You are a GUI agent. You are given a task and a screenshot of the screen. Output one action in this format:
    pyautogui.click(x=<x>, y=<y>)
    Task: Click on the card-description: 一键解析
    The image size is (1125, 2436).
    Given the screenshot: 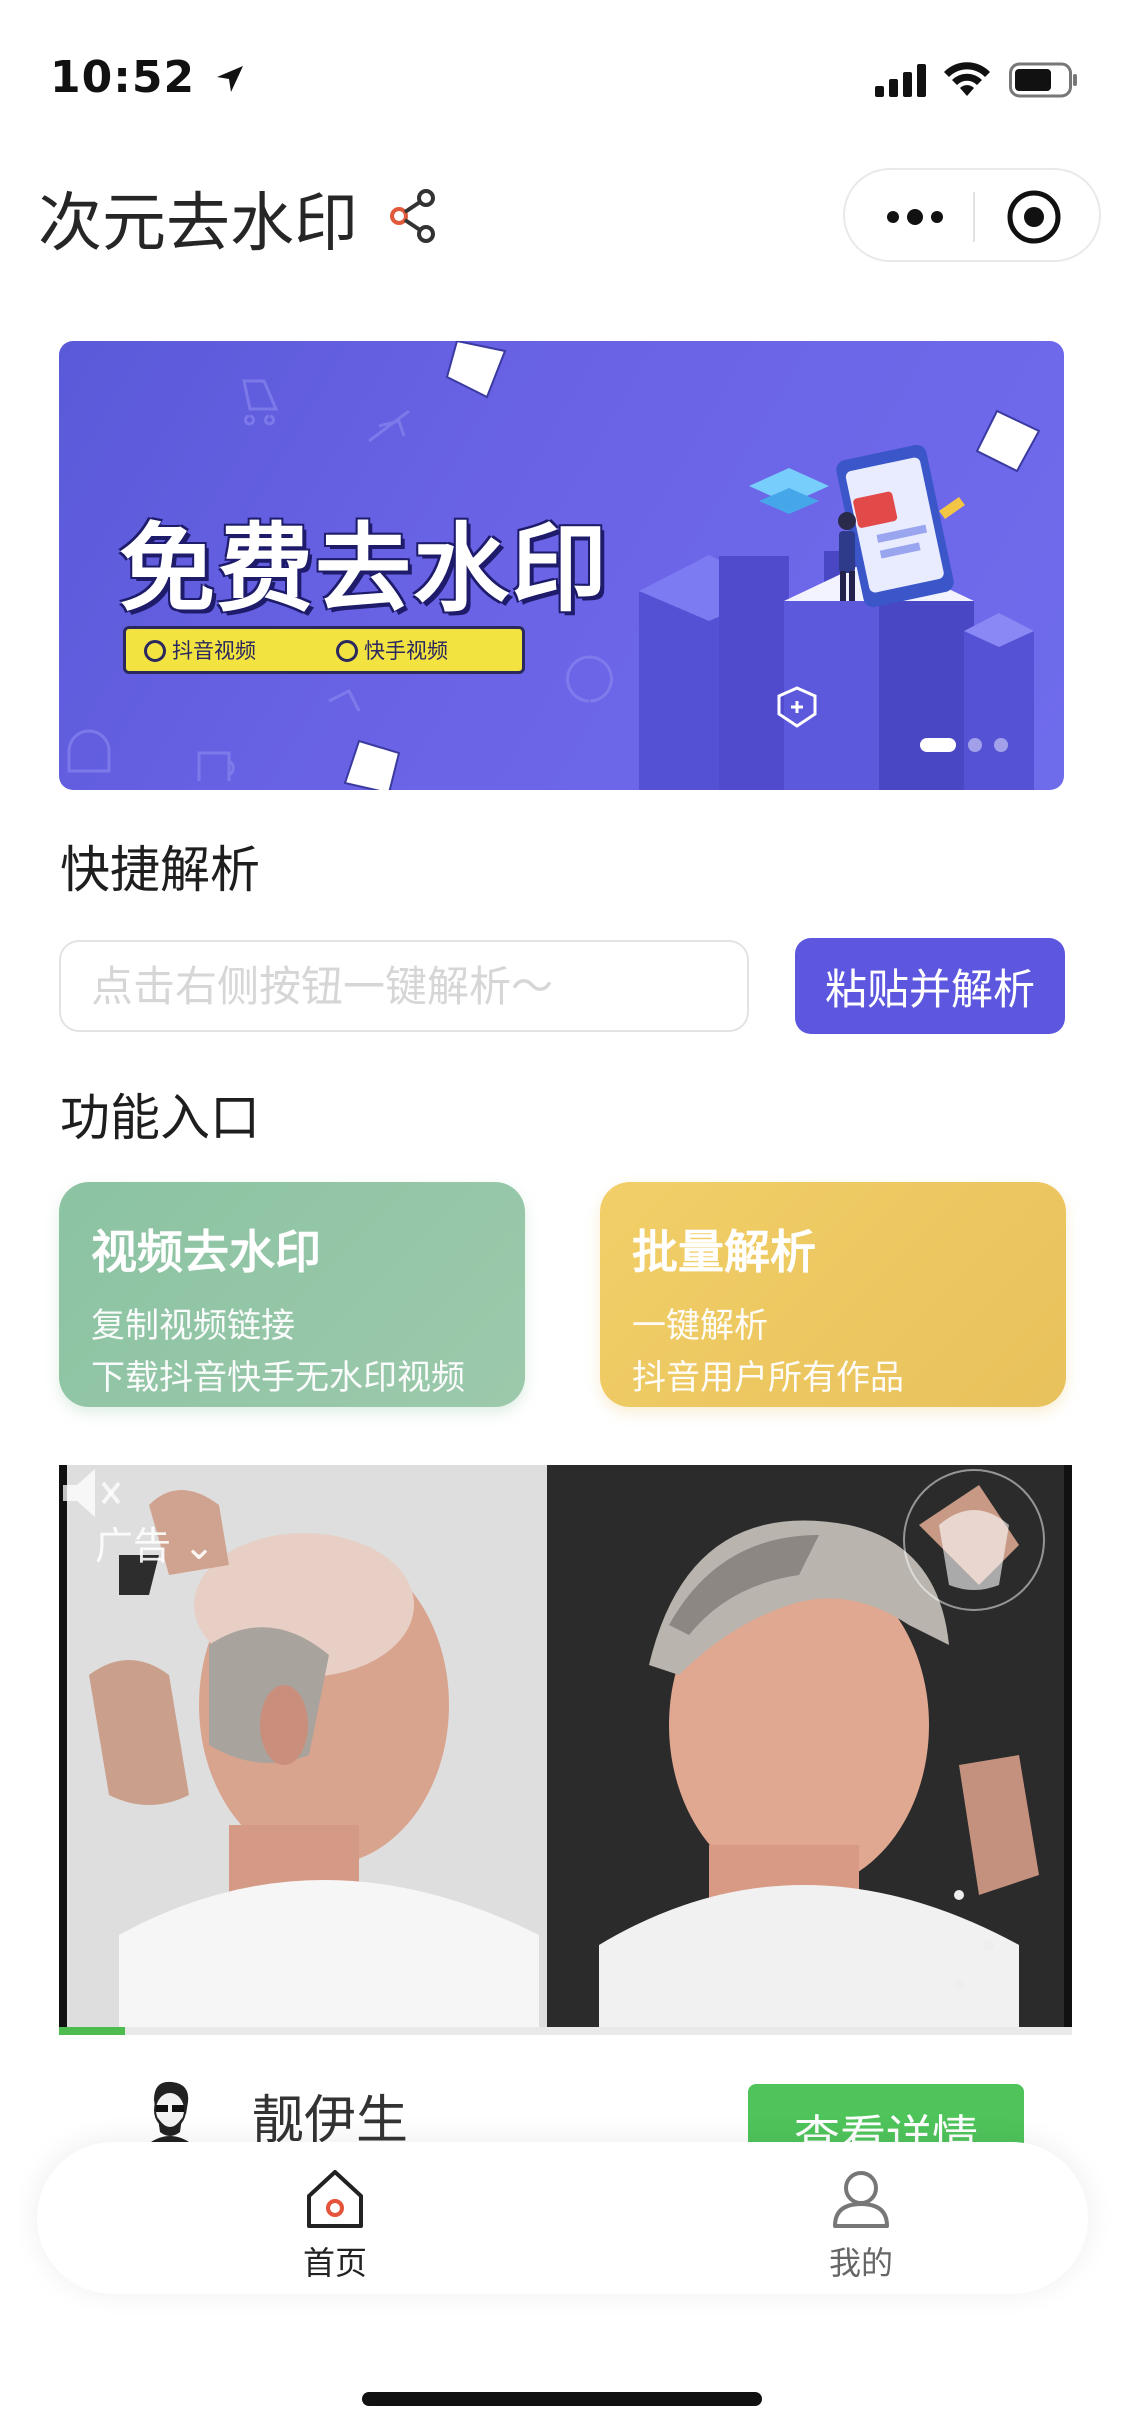 What is the action you would take?
    pyautogui.click(x=700, y=1326)
    